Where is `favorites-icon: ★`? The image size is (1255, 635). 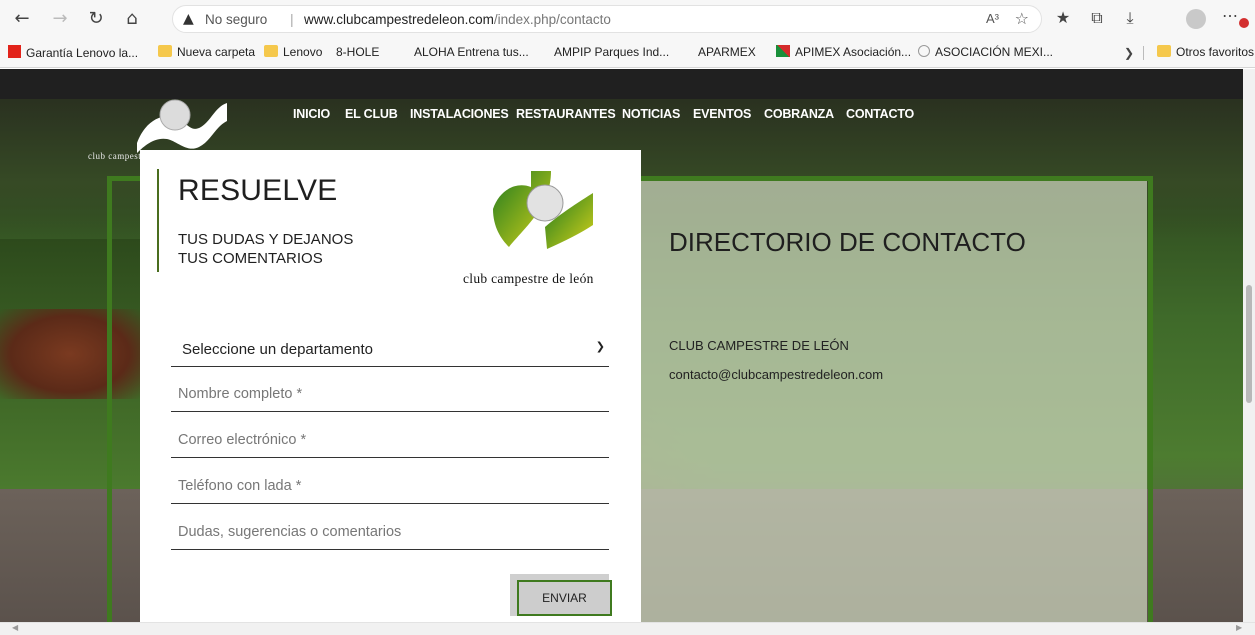
favorites-icon: ★ is located at coordinates (1063, 19).